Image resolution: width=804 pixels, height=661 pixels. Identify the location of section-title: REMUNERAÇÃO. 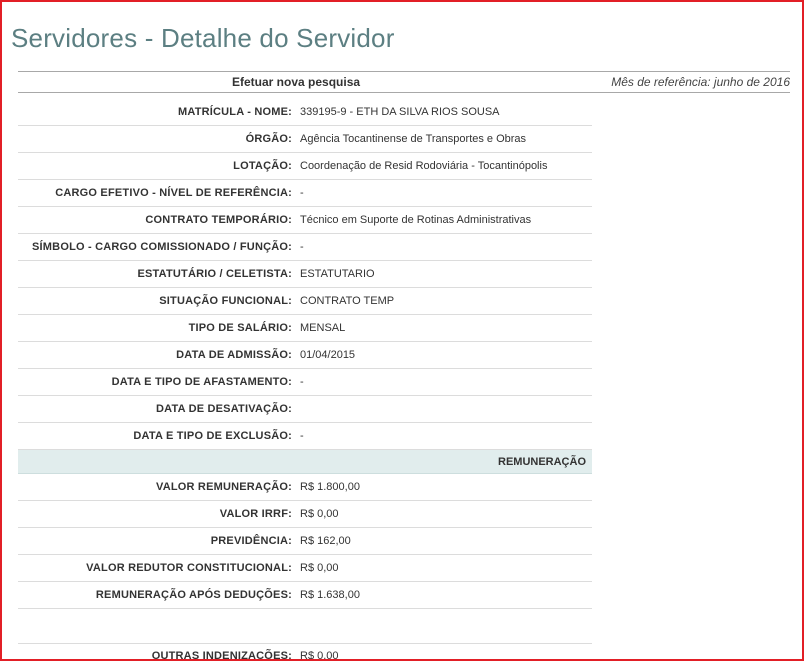
(305, 461).